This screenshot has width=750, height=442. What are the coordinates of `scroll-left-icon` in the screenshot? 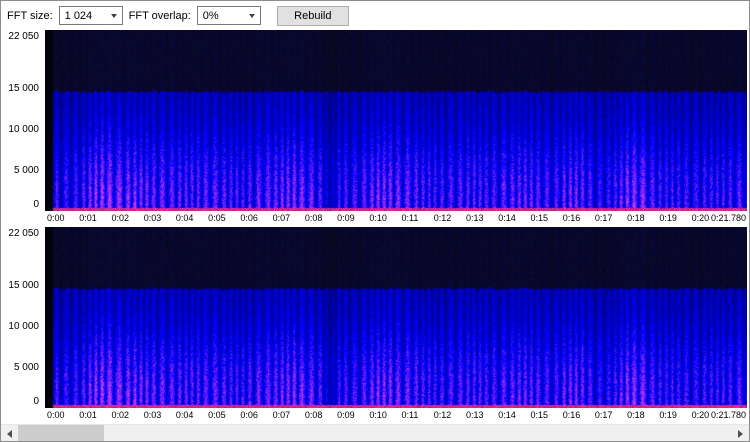 It's located at (9, 433).